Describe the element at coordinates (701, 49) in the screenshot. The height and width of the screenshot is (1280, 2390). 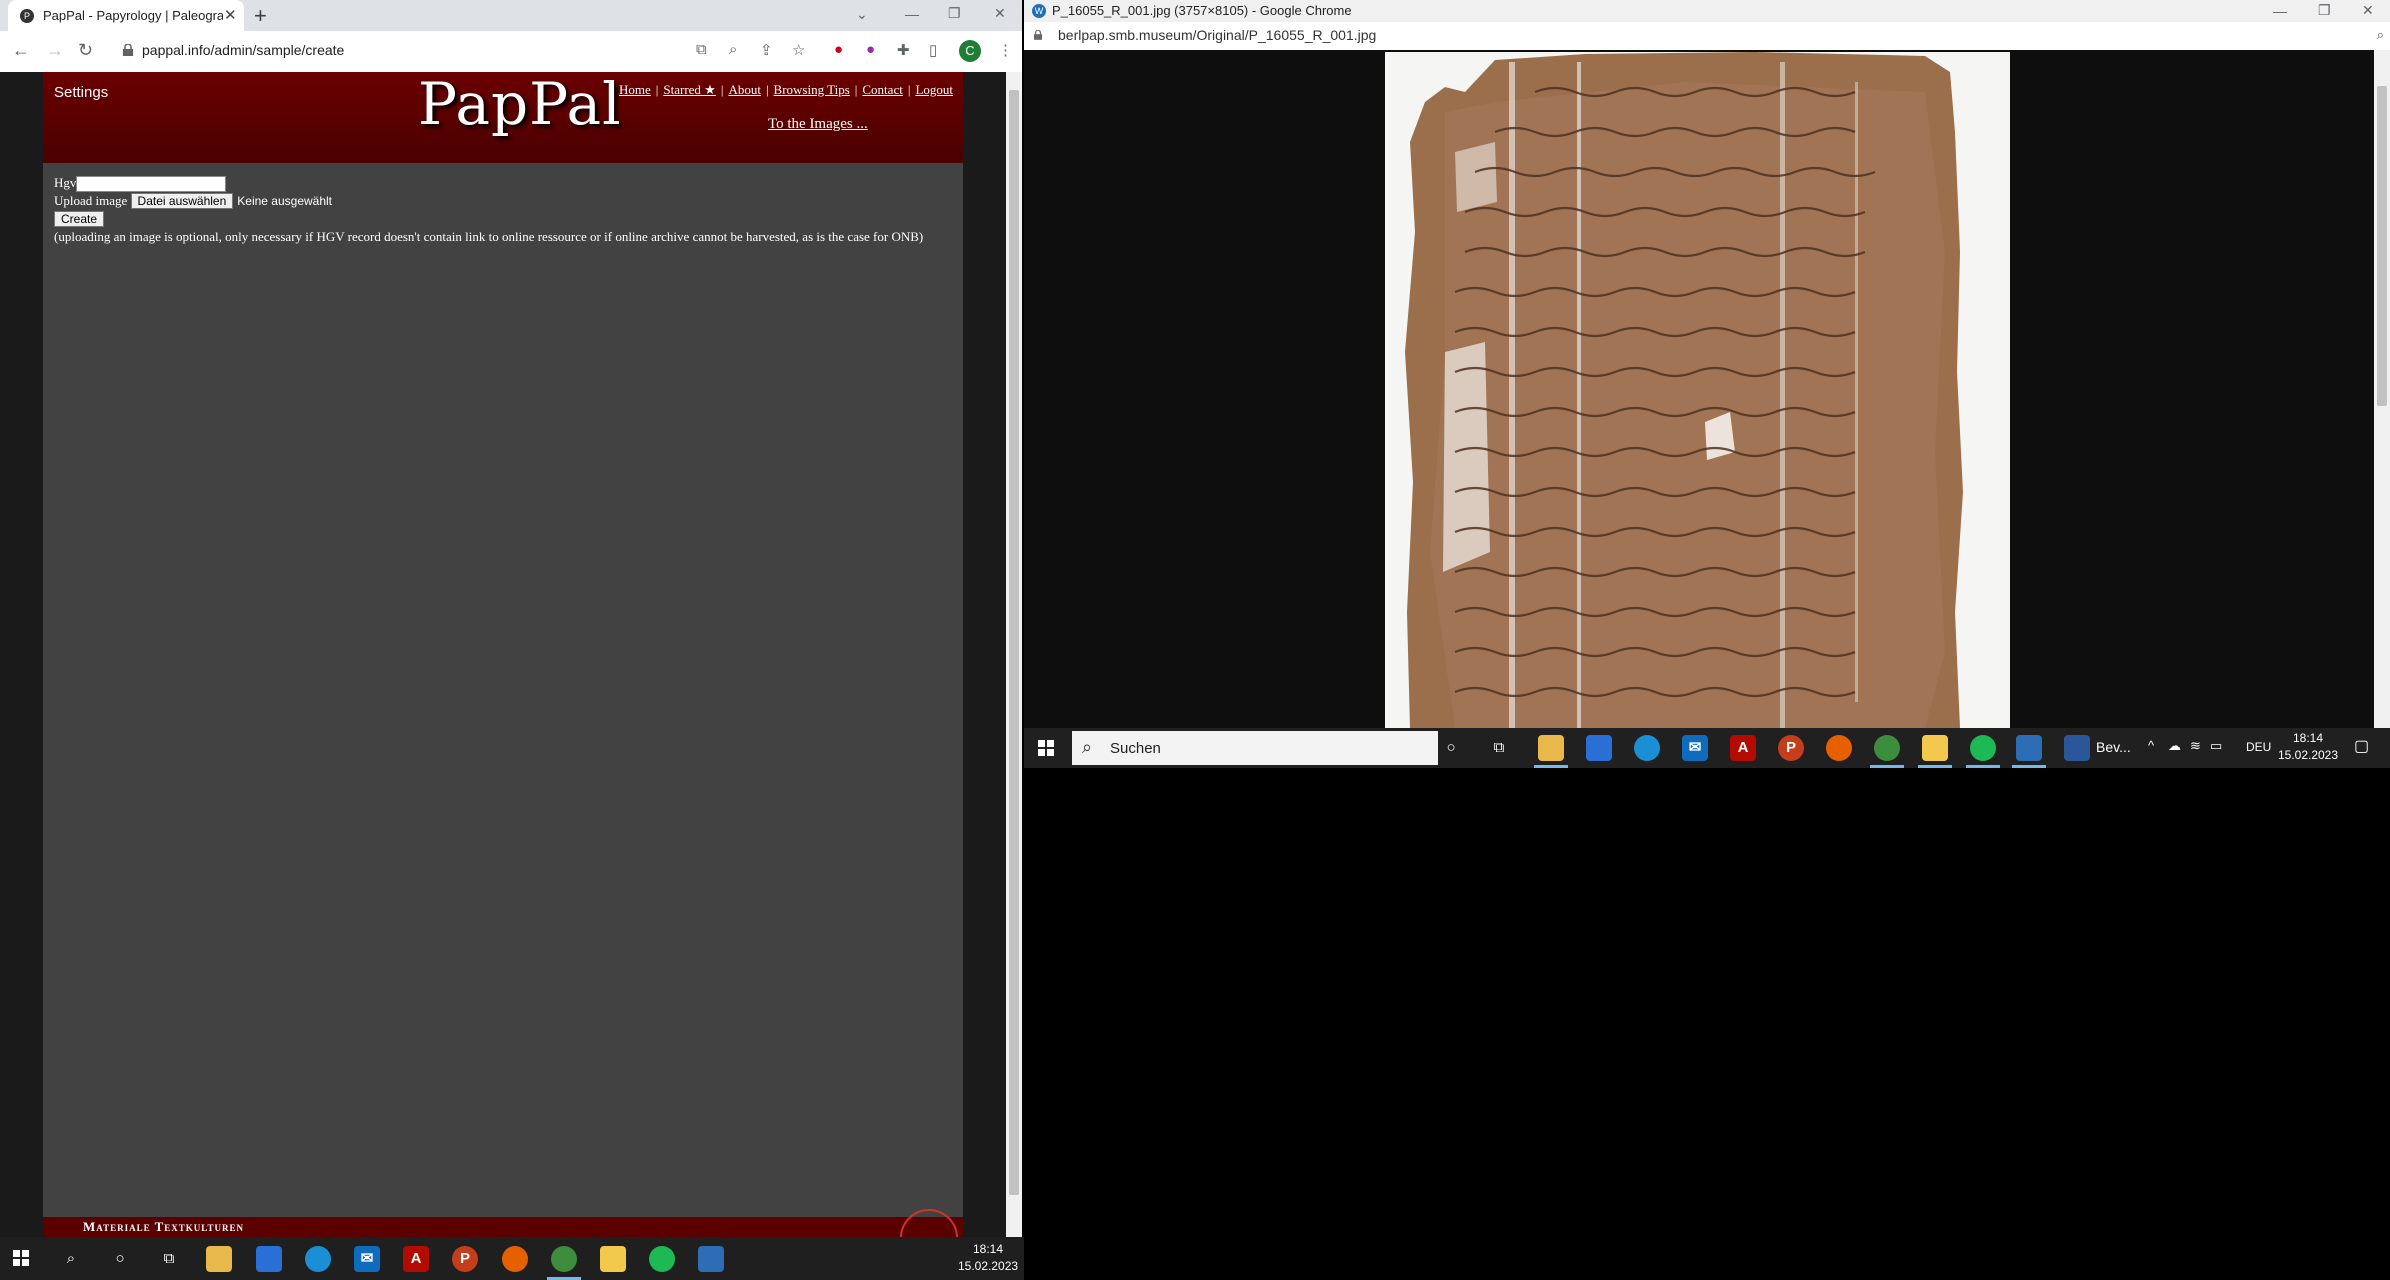
I see `translate-icon: ⧉` at that location.